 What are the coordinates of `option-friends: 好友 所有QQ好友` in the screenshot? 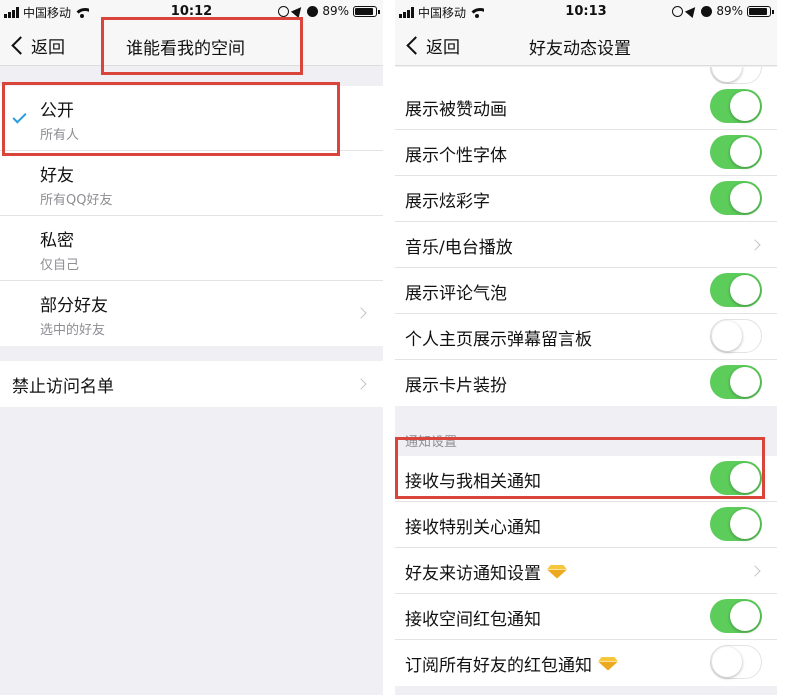 It's located at (191, 183).